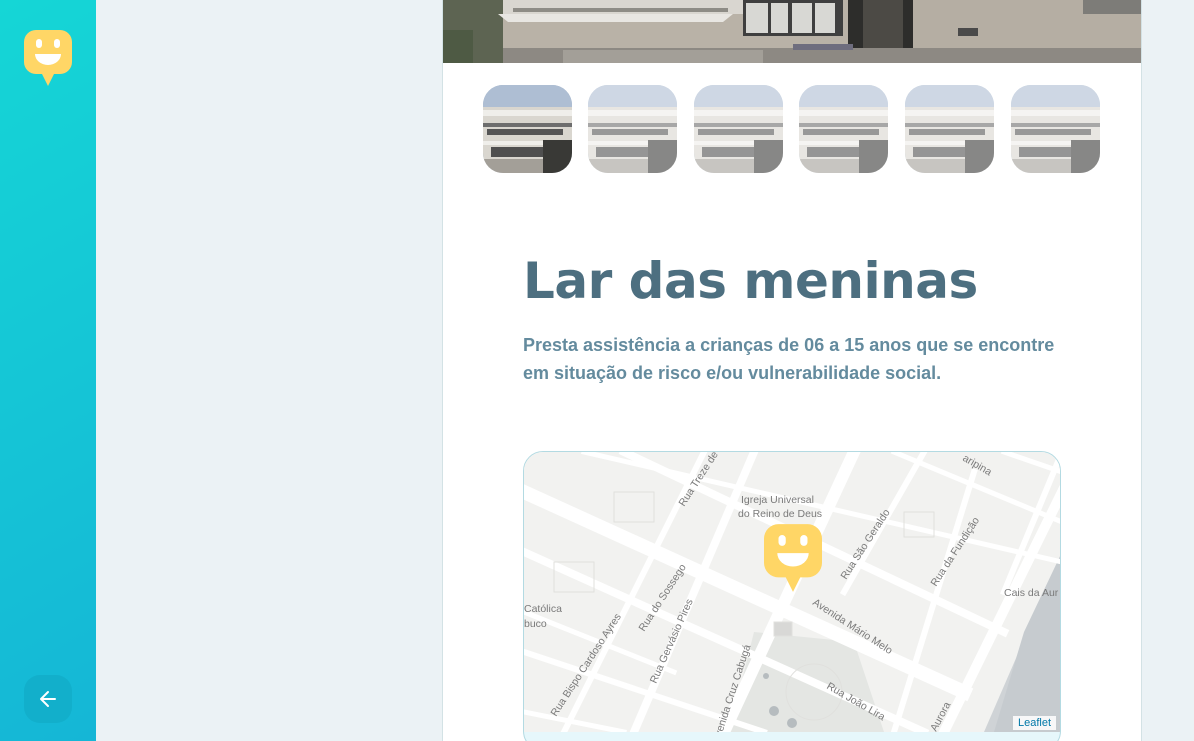 The height and width of the screenshot is (741, 1194). What do you see at coordinates (1031, 593) in the screenshot?
I see `map-label-cais: Cais da Aur` at bounding box center [1031, 593].